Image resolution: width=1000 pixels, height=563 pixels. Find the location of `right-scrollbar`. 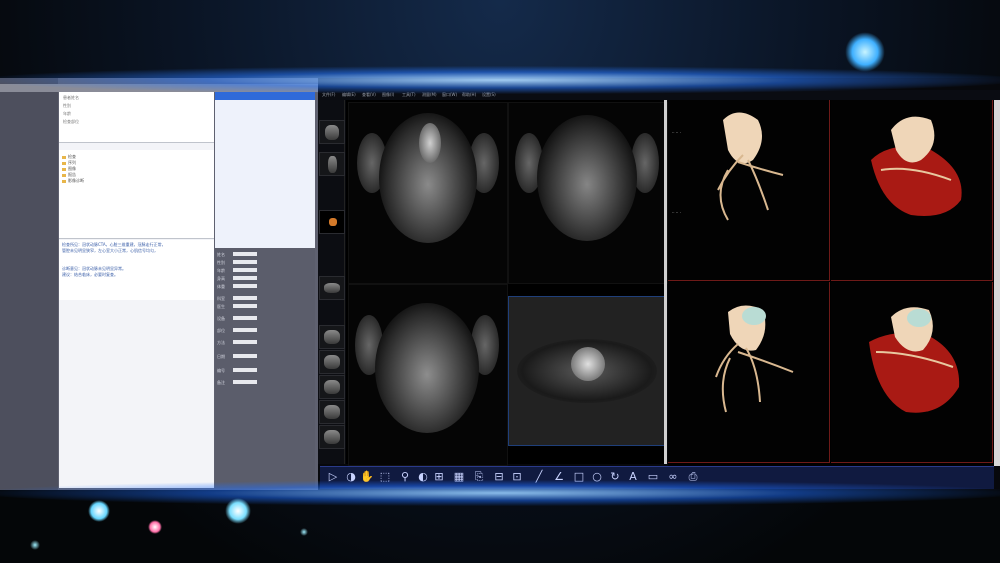

right-scrollbar is located at coordinates (997, 283).